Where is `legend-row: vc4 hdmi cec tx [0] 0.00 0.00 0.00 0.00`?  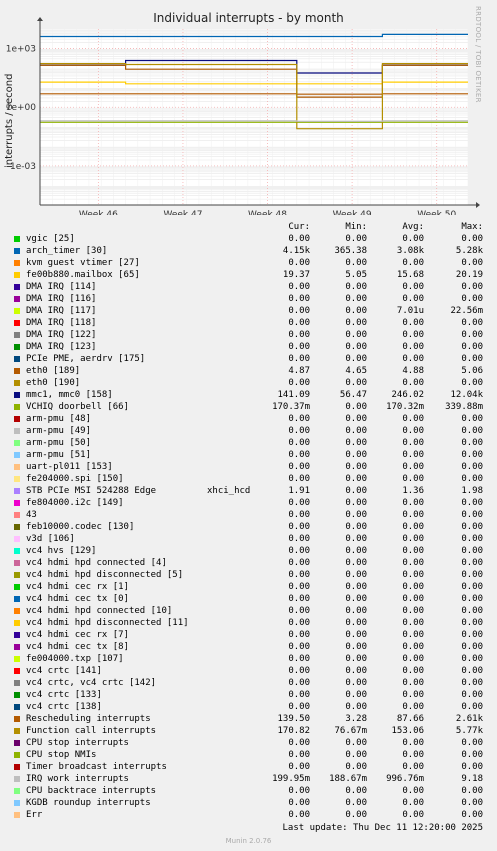 legend-row: vc4 hdmi cec tx [0] 0.00 0.00 0.00 0.00 is located at coordinates (248, 599).